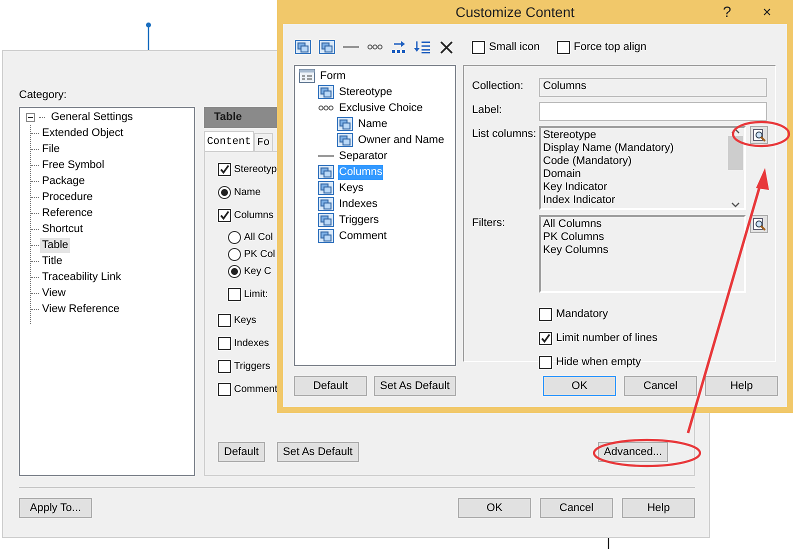  What do you see at coordinates (498, 86) in the screenshot?
I see `field-label: Collection:` at bounding box center [498, 86].